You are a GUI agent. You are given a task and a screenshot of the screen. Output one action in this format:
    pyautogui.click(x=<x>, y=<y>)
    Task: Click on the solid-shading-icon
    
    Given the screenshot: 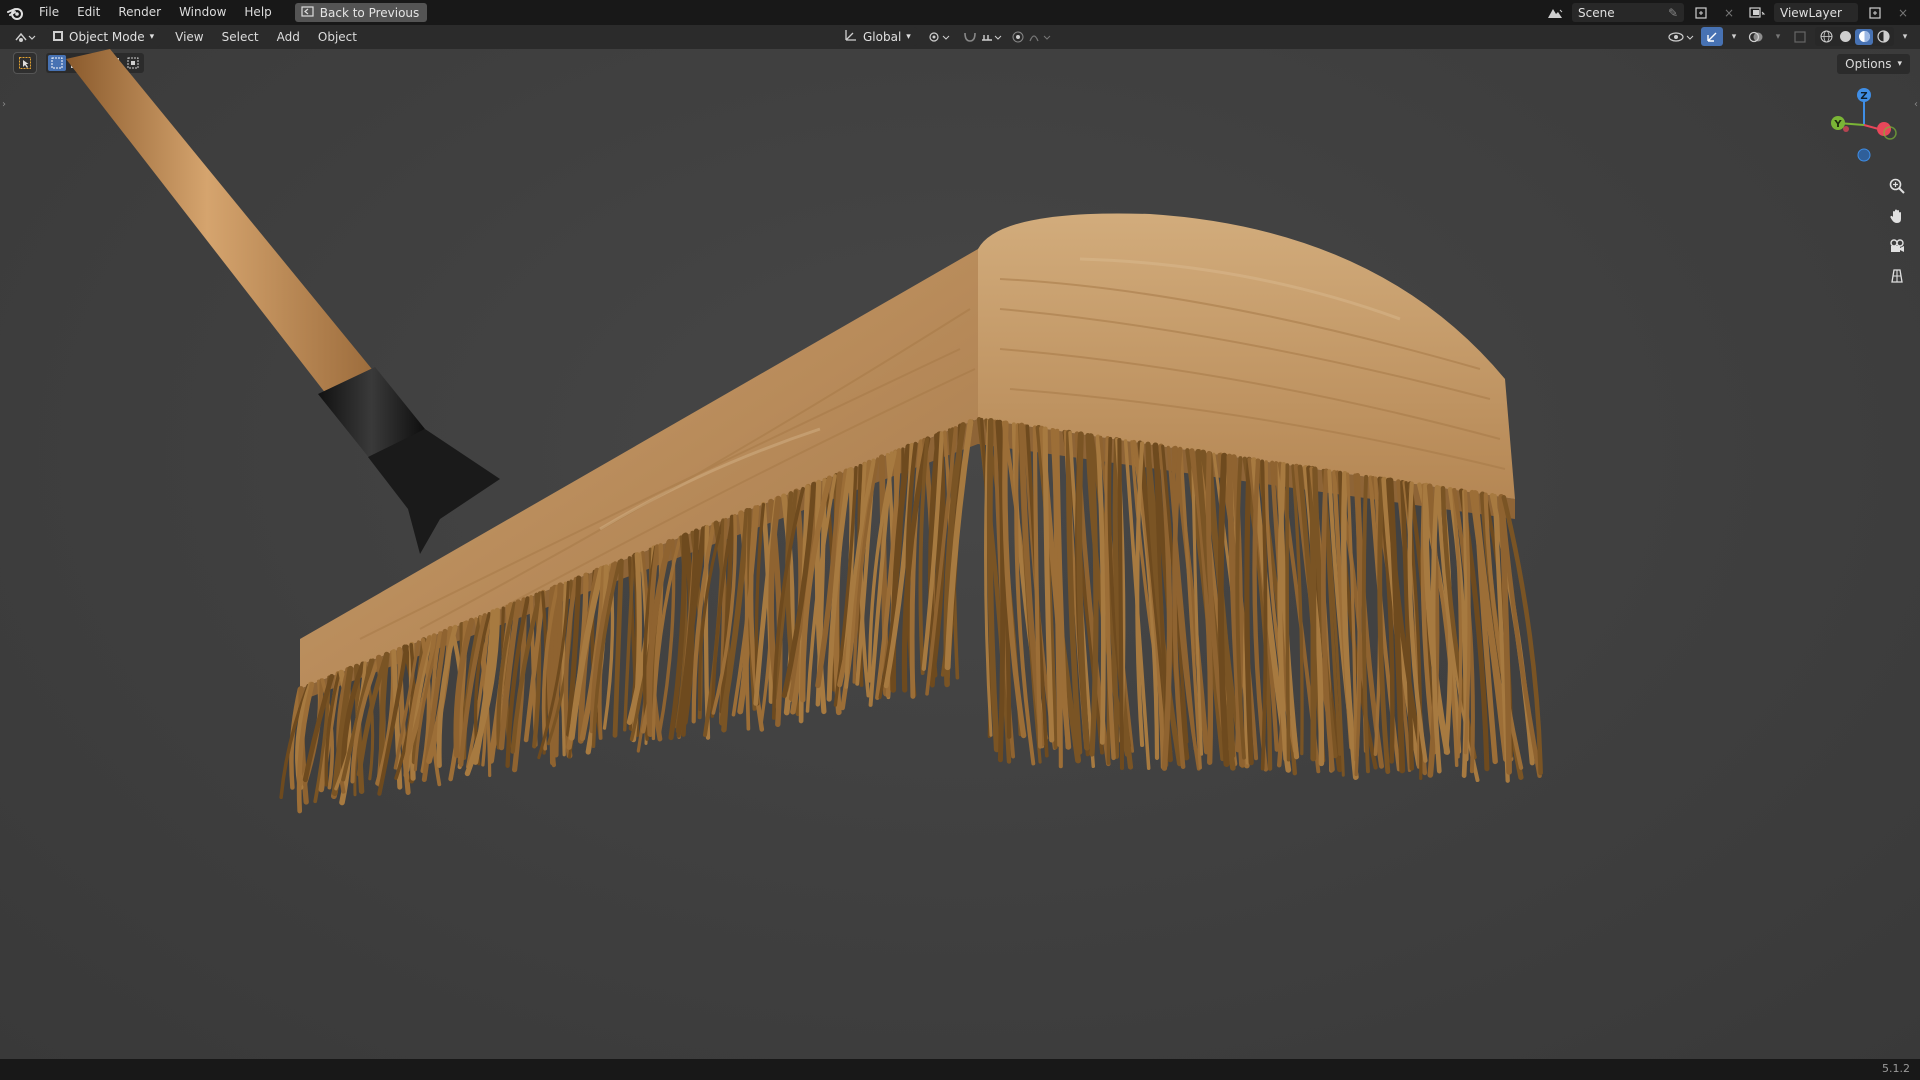 What is the action you would take?
    pyautogui.click(x=1845, y=37)
    